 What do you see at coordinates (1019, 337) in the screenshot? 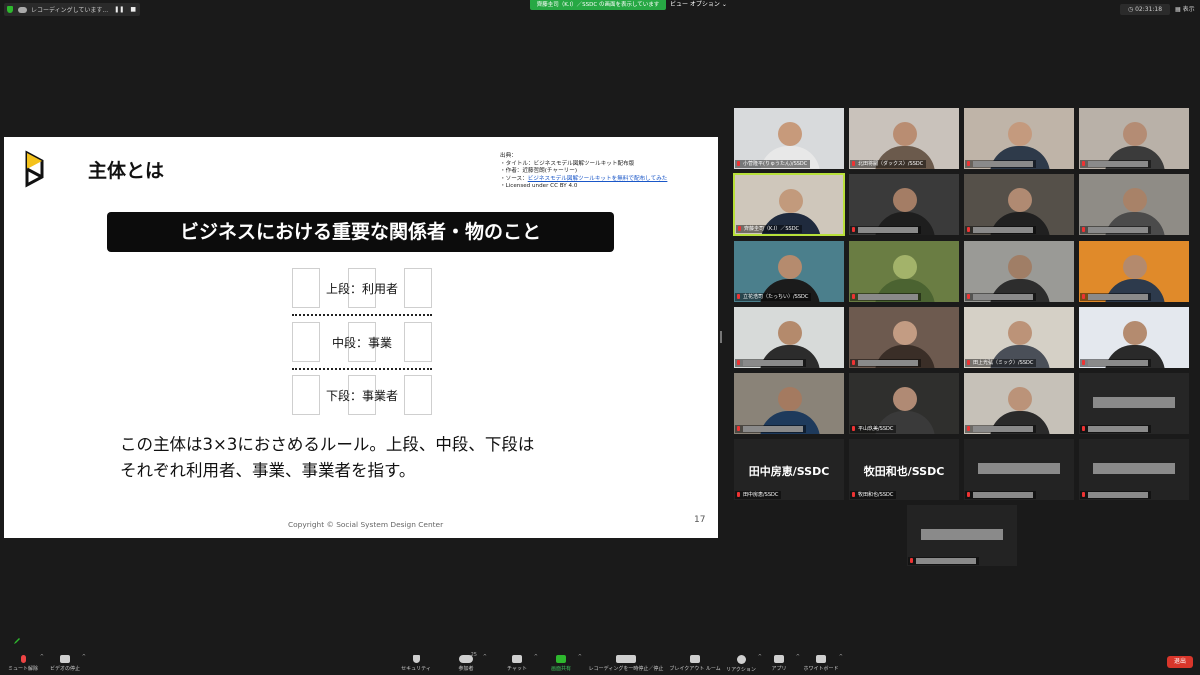
I see `participant-tile: 田上光弘（ミック）/SSDC` at bounding box center [1019, 337].